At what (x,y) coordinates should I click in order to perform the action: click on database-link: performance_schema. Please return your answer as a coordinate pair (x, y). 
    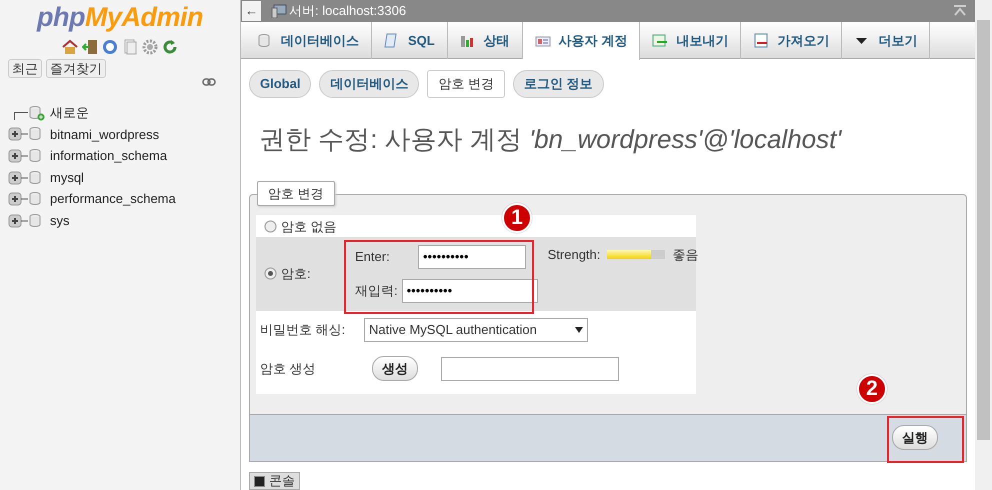
    Looking at the image, I should click on (113, 199).